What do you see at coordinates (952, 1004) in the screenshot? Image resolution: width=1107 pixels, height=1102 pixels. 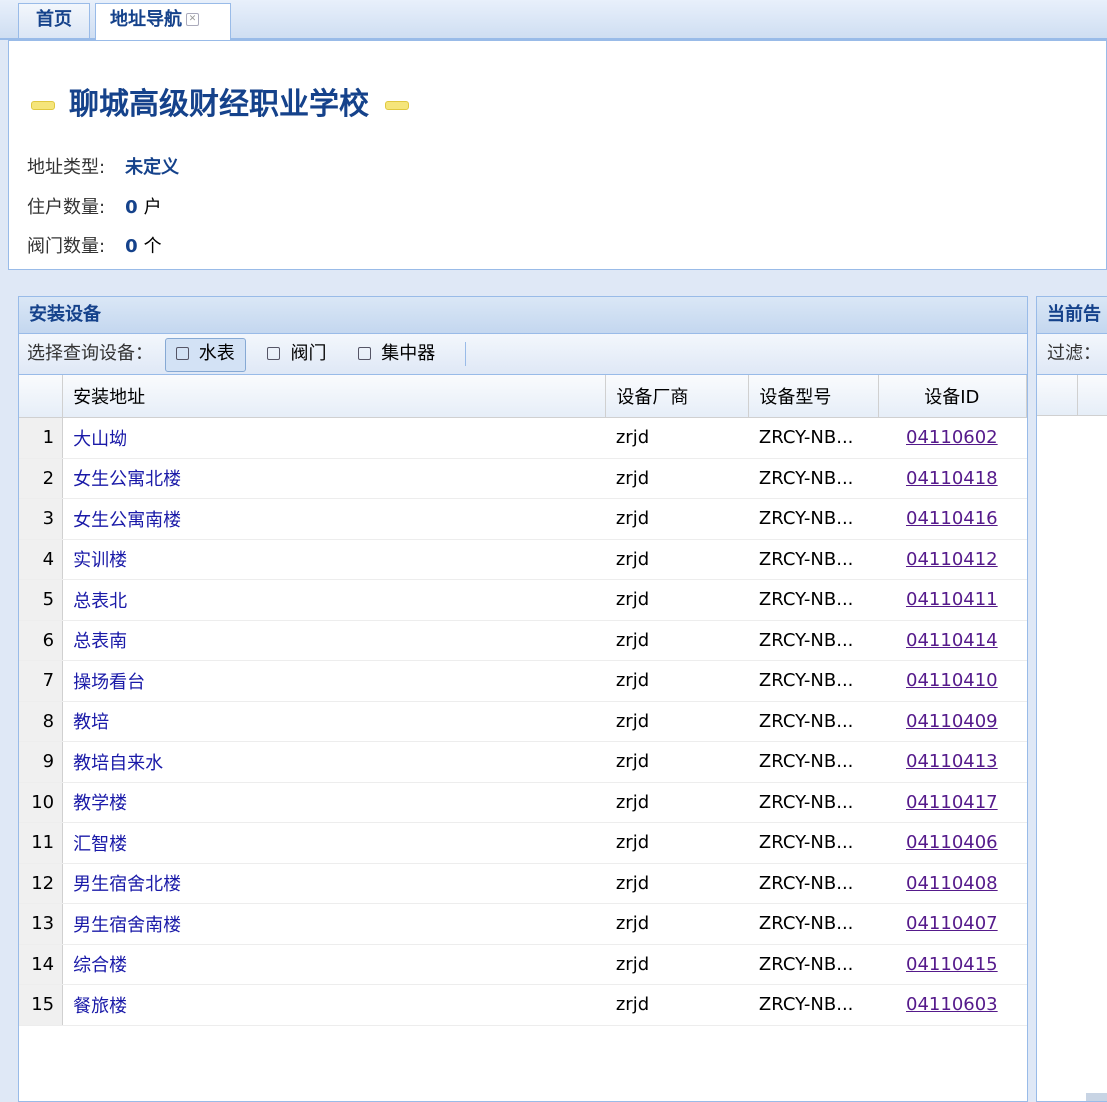 I see `device-id-link: 04110603` at bounding box center [952, 1004].